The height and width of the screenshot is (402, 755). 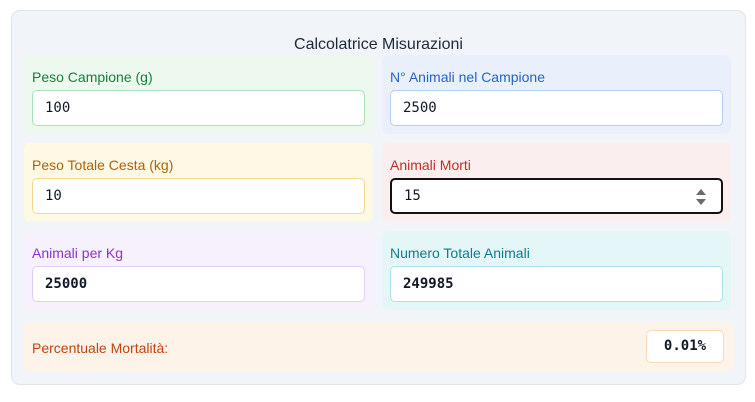 I want to click on animali-morti-group: Animali Morti 15, so click(x=556, y=182).